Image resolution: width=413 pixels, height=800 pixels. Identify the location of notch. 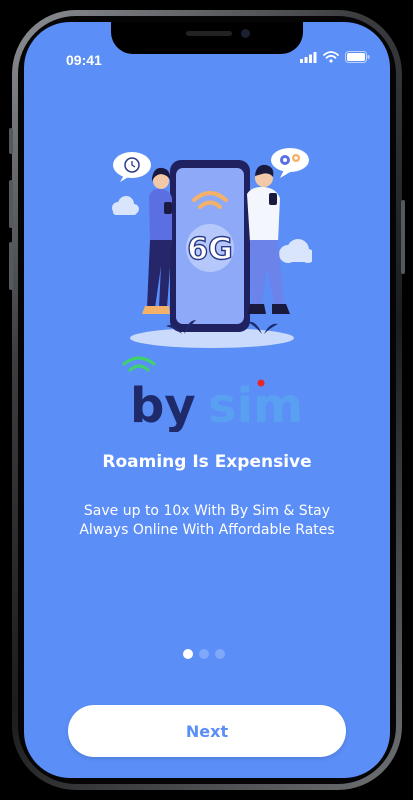
(207, 38).